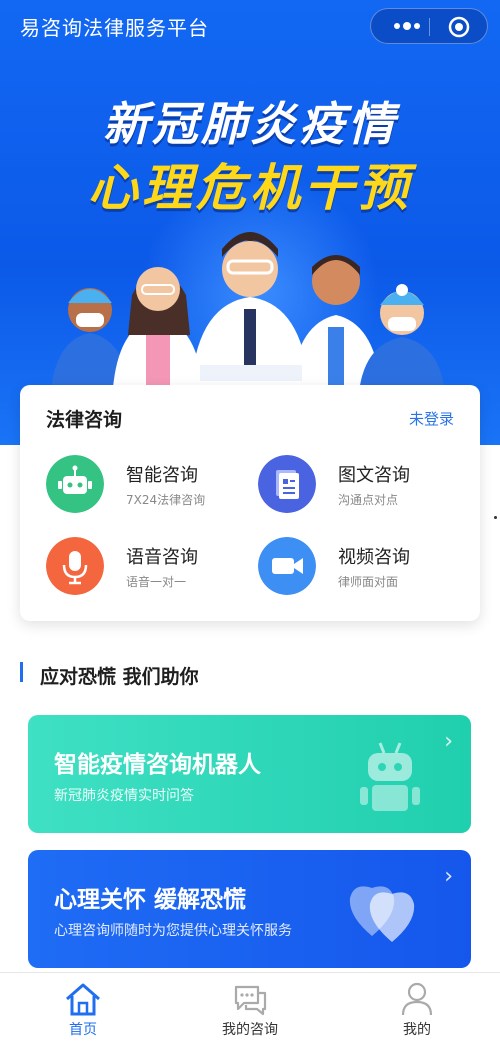 This screenshot has height=1044, width=500. I want to click on banner-subtitle: 新冠肺炎疫情实时问答, so click(124, 796).